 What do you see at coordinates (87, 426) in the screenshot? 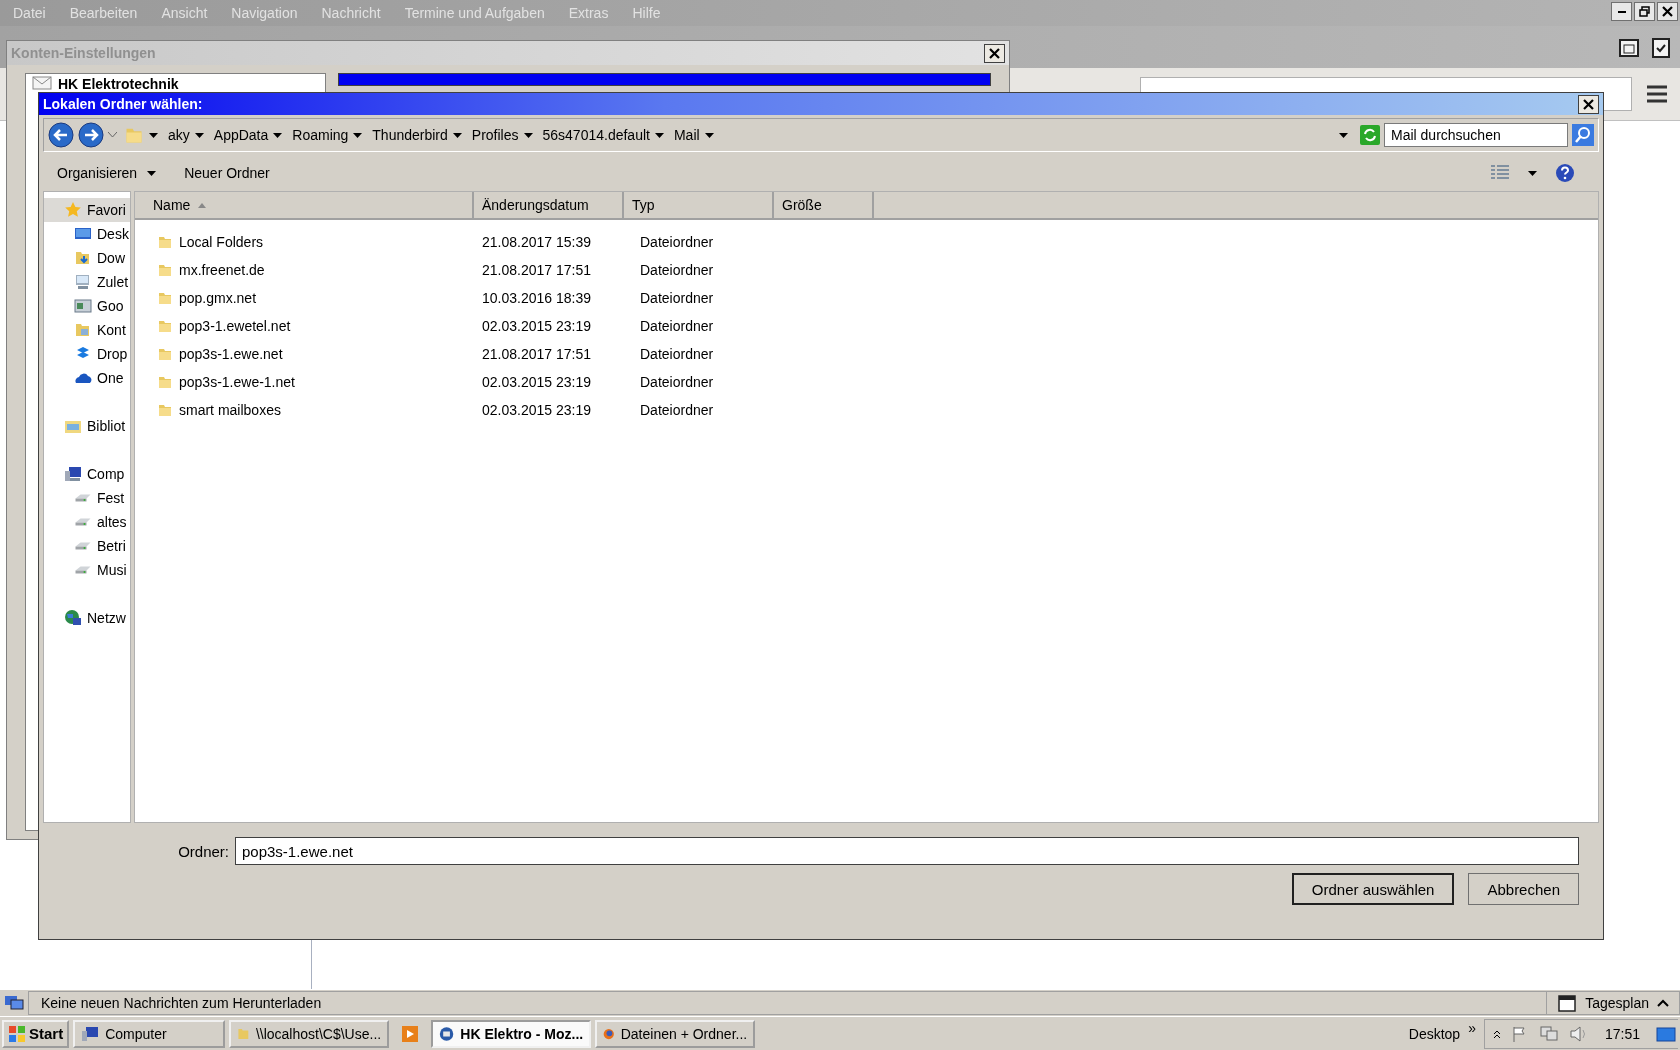
I see `nav-item: Bibliot` at bounding box center [87, 426].